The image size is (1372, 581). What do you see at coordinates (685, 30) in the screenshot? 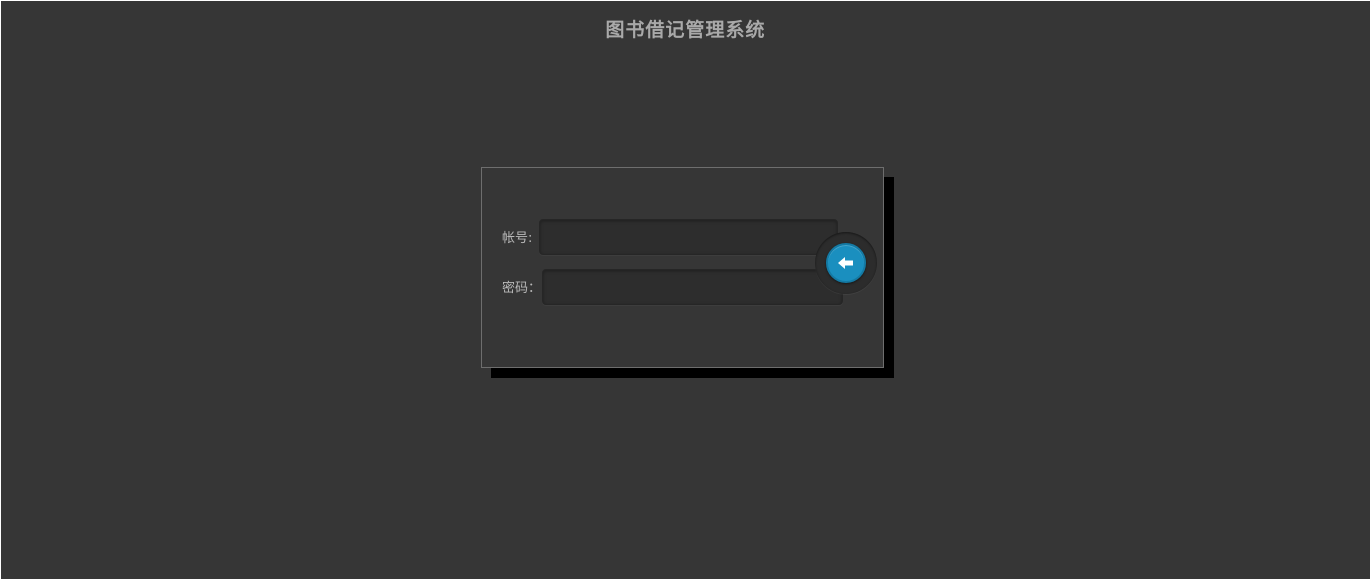
I see `page-title: 图书借记管理系统` at bounding box center [685, 30].